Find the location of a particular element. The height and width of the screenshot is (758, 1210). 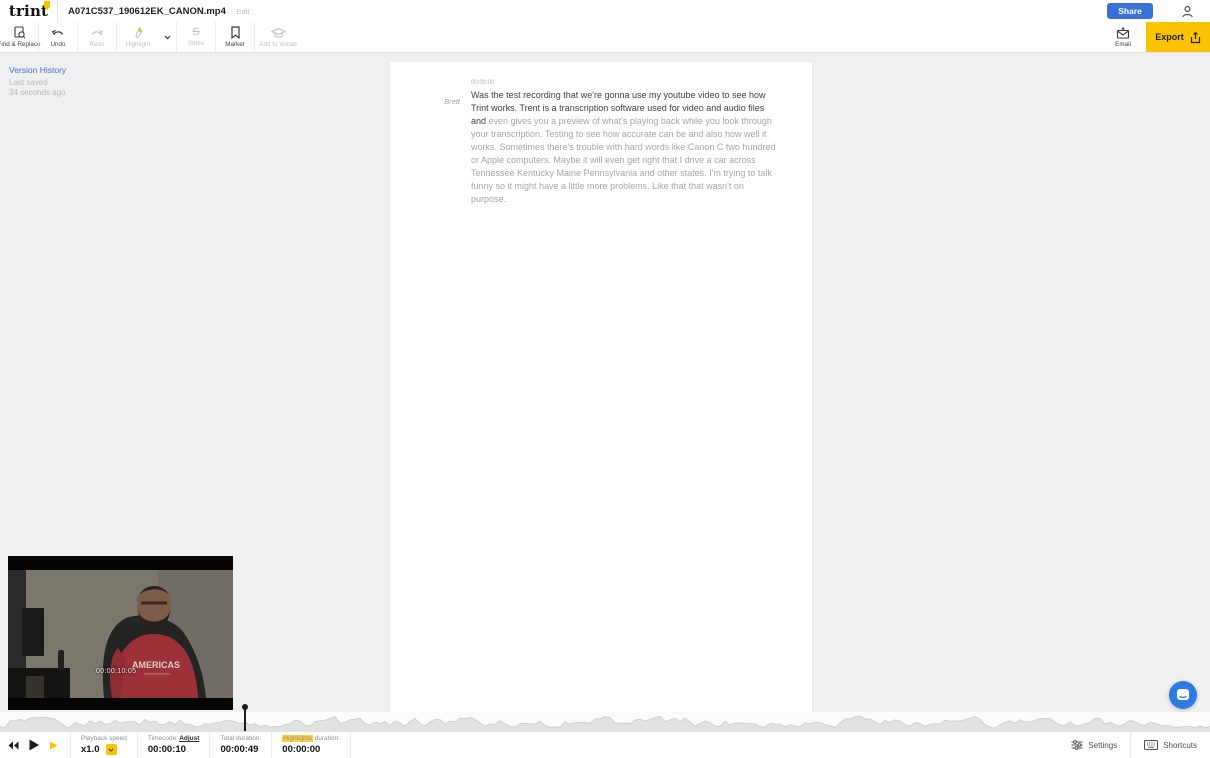

rewind-button is located at coordinates (13, 745).